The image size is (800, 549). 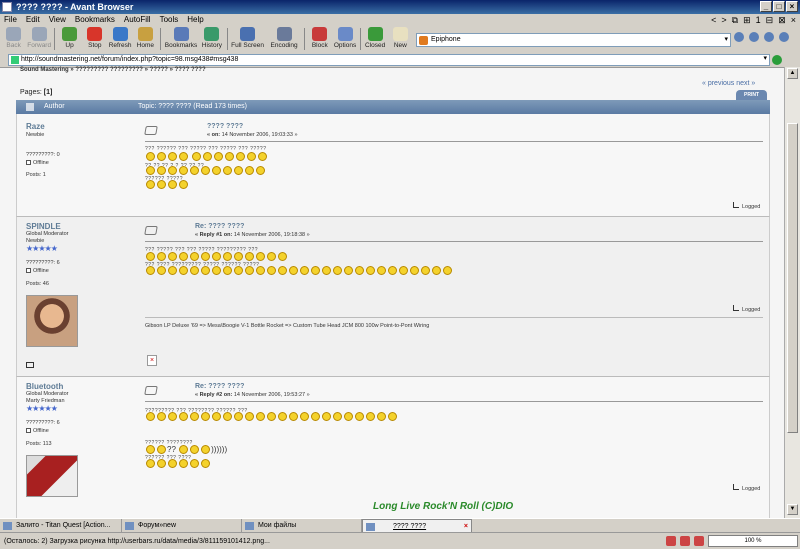 I want to click on online-status-label: Offline, so click(x=41, y=163).